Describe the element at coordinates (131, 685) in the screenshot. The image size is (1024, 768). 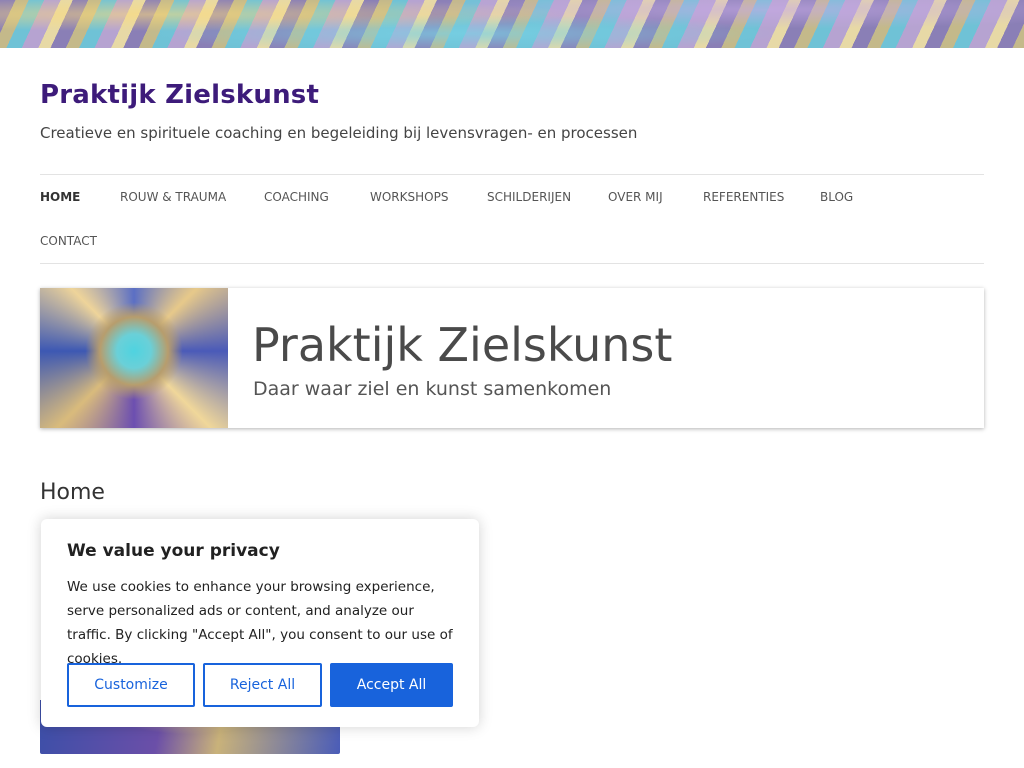
I see `customize-button: Customize` at that location.